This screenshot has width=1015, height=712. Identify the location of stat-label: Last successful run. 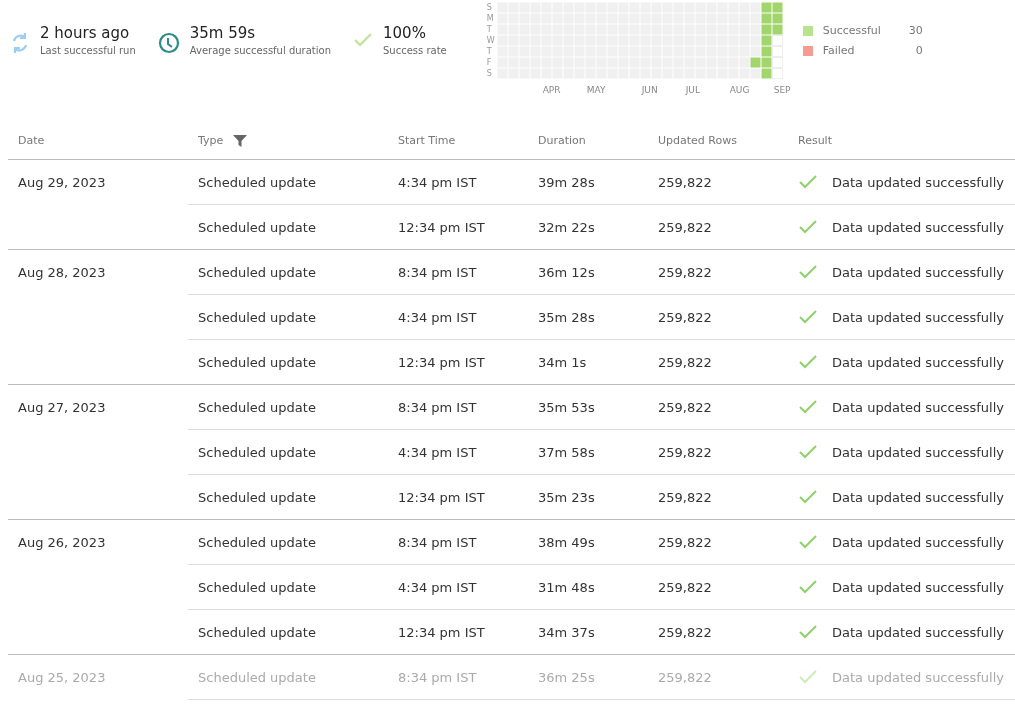
(88, 50).